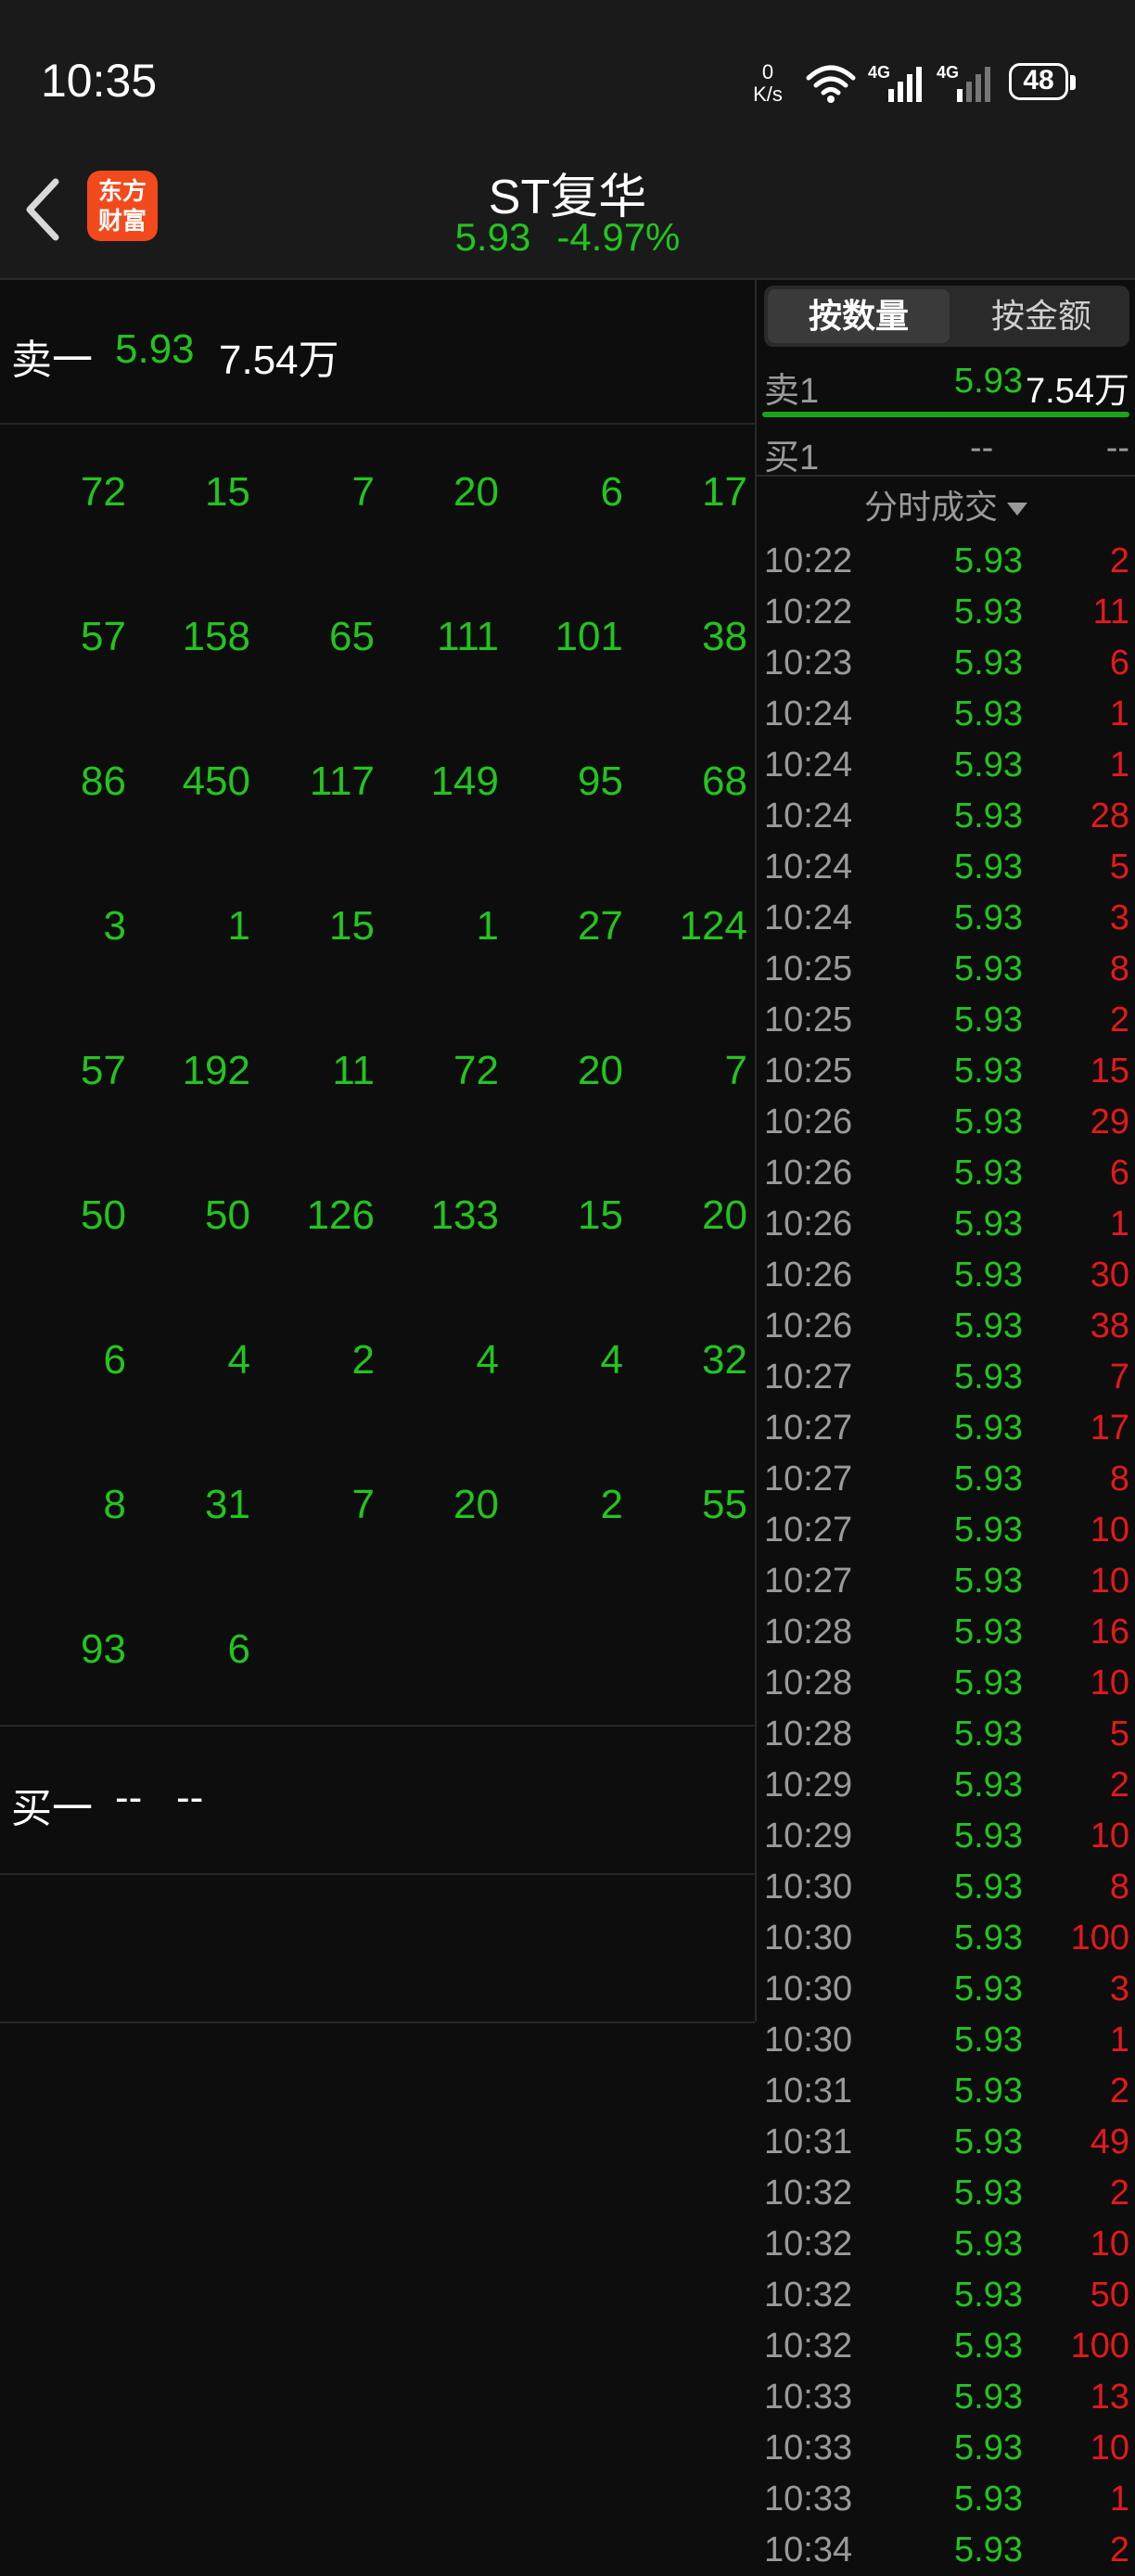 Image resolution: width=1135 pixels, height=2576 pixels. What do you see at coordinates (946, 1224) in the screenshot?
I see `tick-row: 10:26 5.93 1` at bounding box center [946, 1224].